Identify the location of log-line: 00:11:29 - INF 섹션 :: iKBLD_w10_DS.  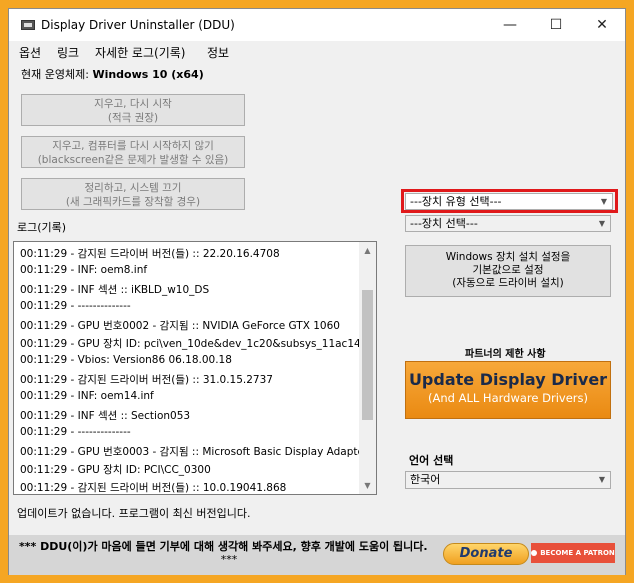
(115, 290).